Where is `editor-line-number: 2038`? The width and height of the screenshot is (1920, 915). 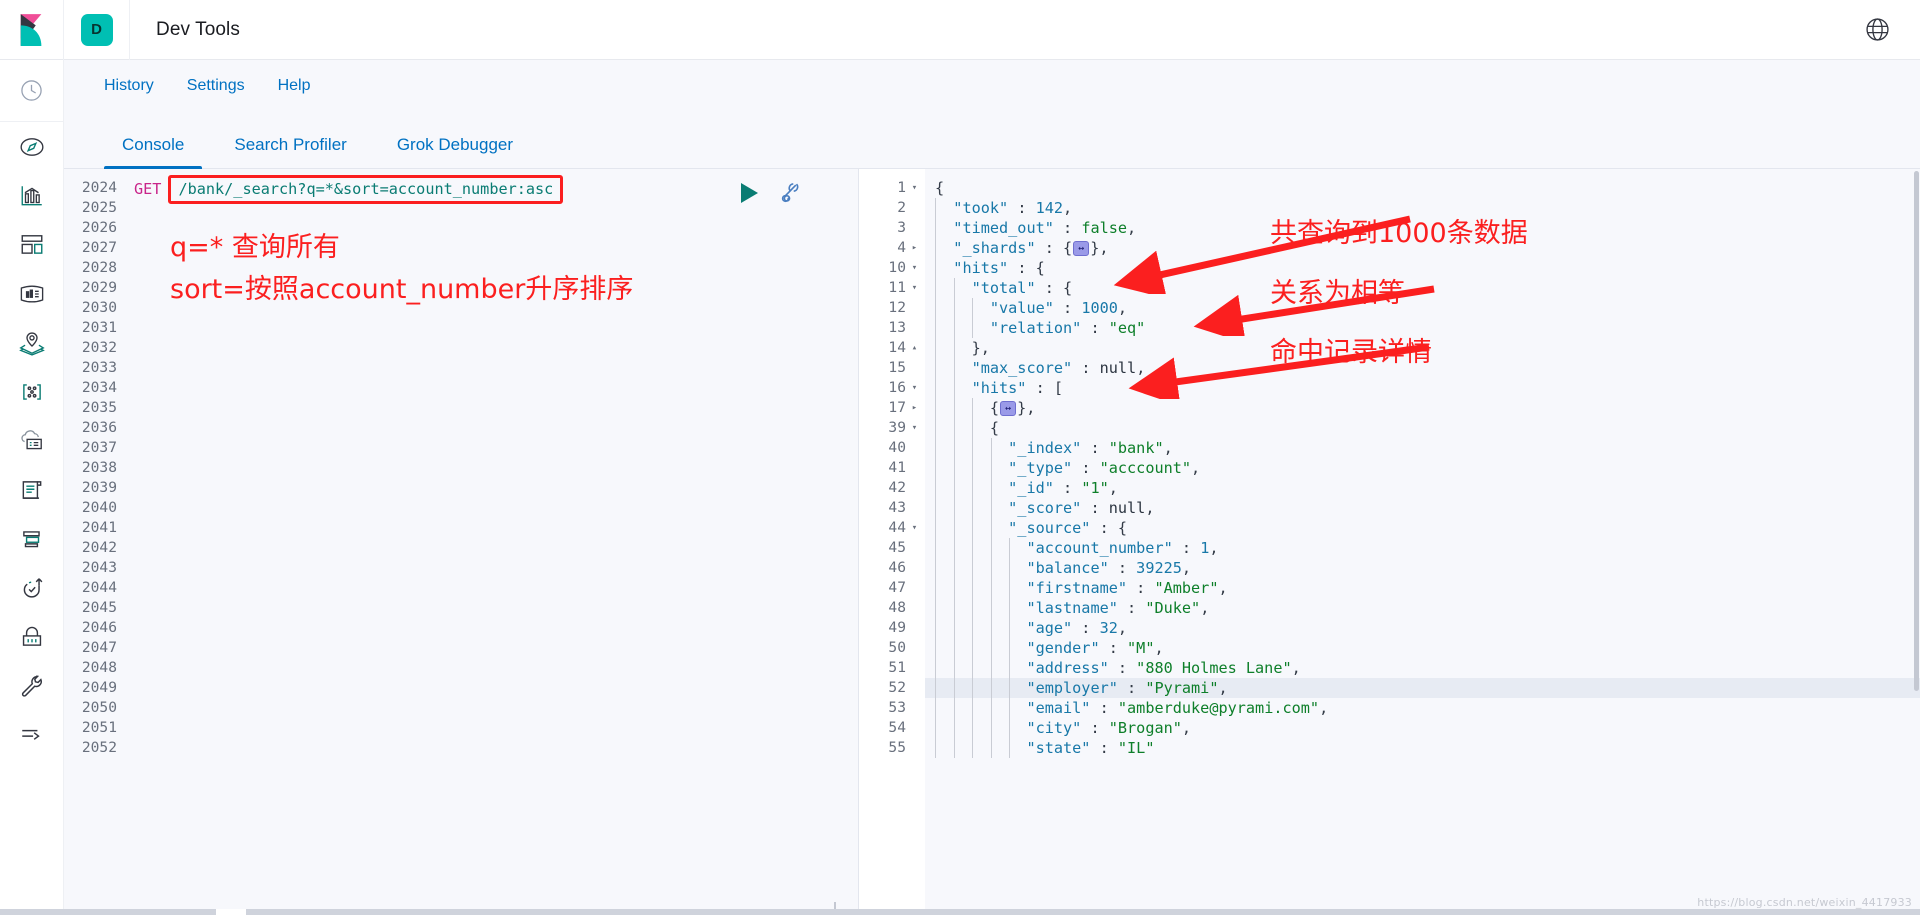 editor-line-number: 2038 is located at coordinates (99, 467).